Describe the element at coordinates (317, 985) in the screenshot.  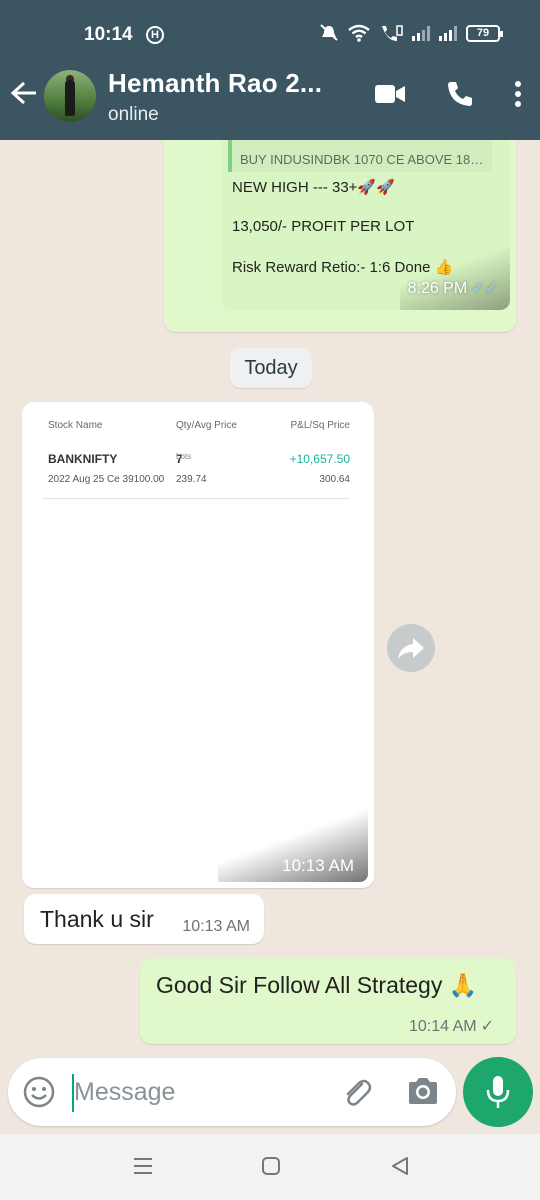
I see `message-text: Good Sir Follow All Strategy 🙏` at that location.